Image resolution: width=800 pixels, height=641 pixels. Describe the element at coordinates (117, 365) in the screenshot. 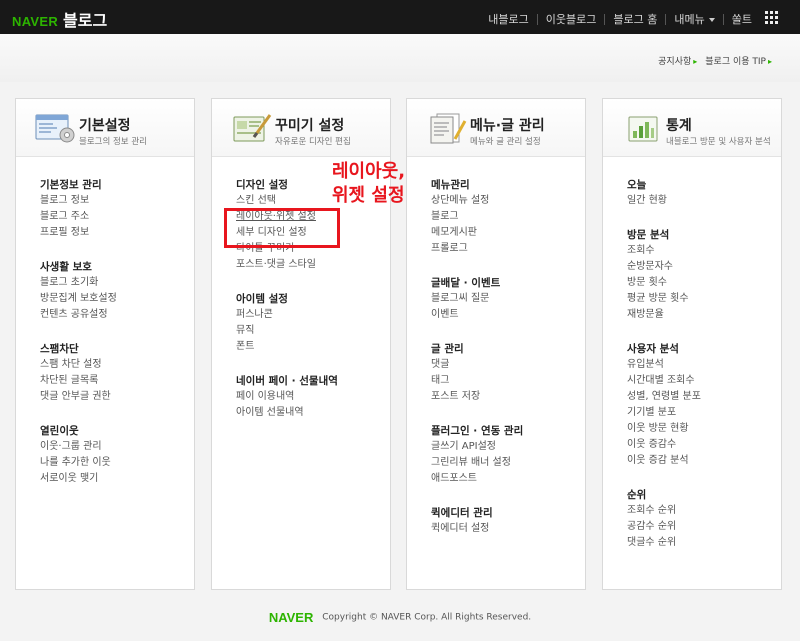

I see `menu-item-spam-settings: 스팸 차단 설정` at that location.